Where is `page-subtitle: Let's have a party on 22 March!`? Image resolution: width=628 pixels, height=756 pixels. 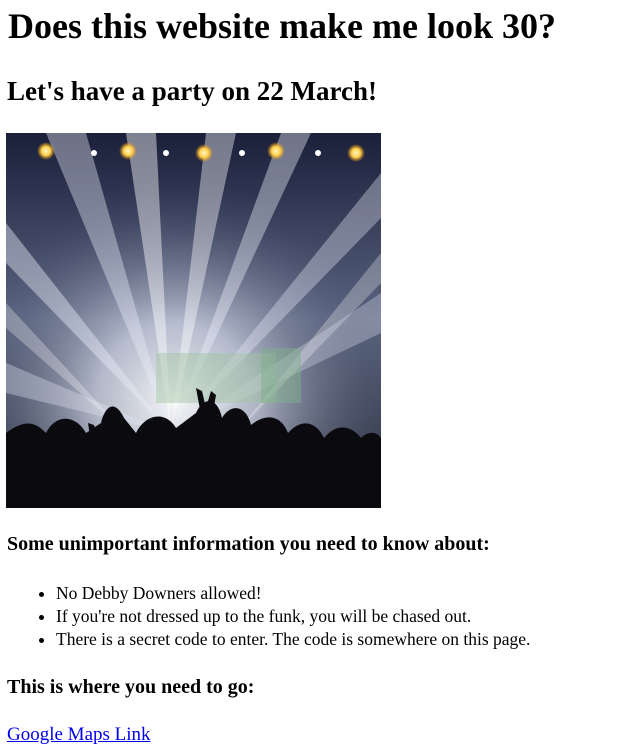
page-subtitle: Let's have a party on 22 March! is located at coordinates (192, 91).